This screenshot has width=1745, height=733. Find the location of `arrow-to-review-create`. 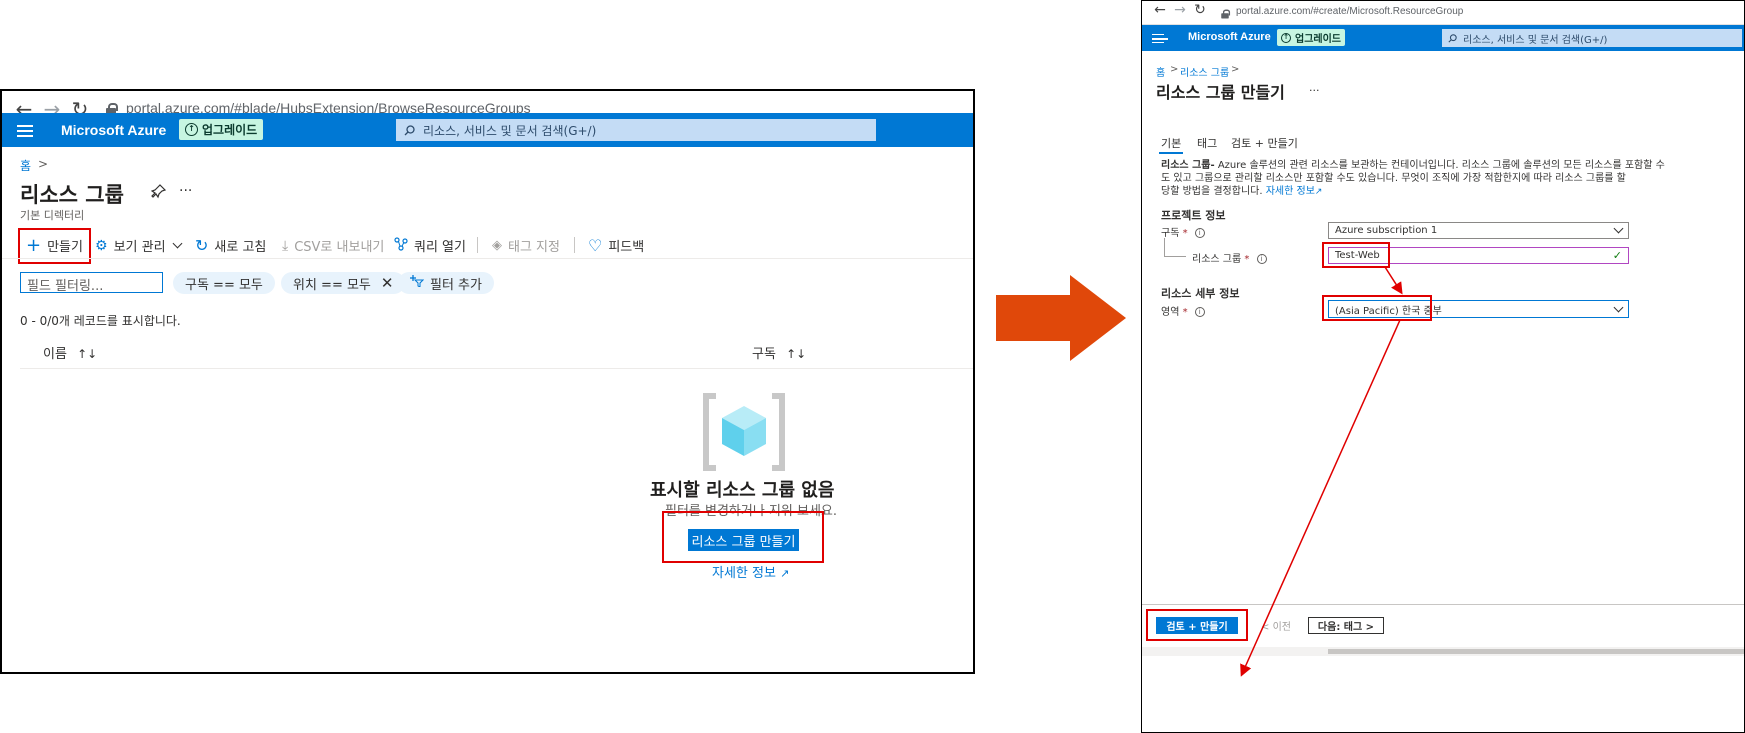

arrow-to-review-create is located at coordinates (1320, 498).